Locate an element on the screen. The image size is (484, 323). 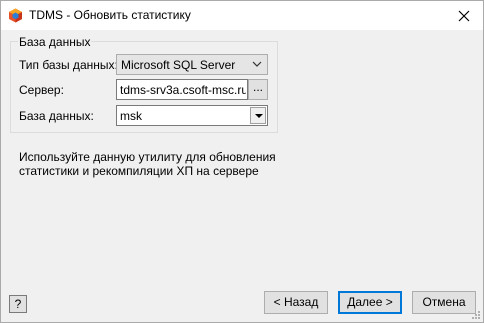
database-combobox is located at coordinates (192, 115).